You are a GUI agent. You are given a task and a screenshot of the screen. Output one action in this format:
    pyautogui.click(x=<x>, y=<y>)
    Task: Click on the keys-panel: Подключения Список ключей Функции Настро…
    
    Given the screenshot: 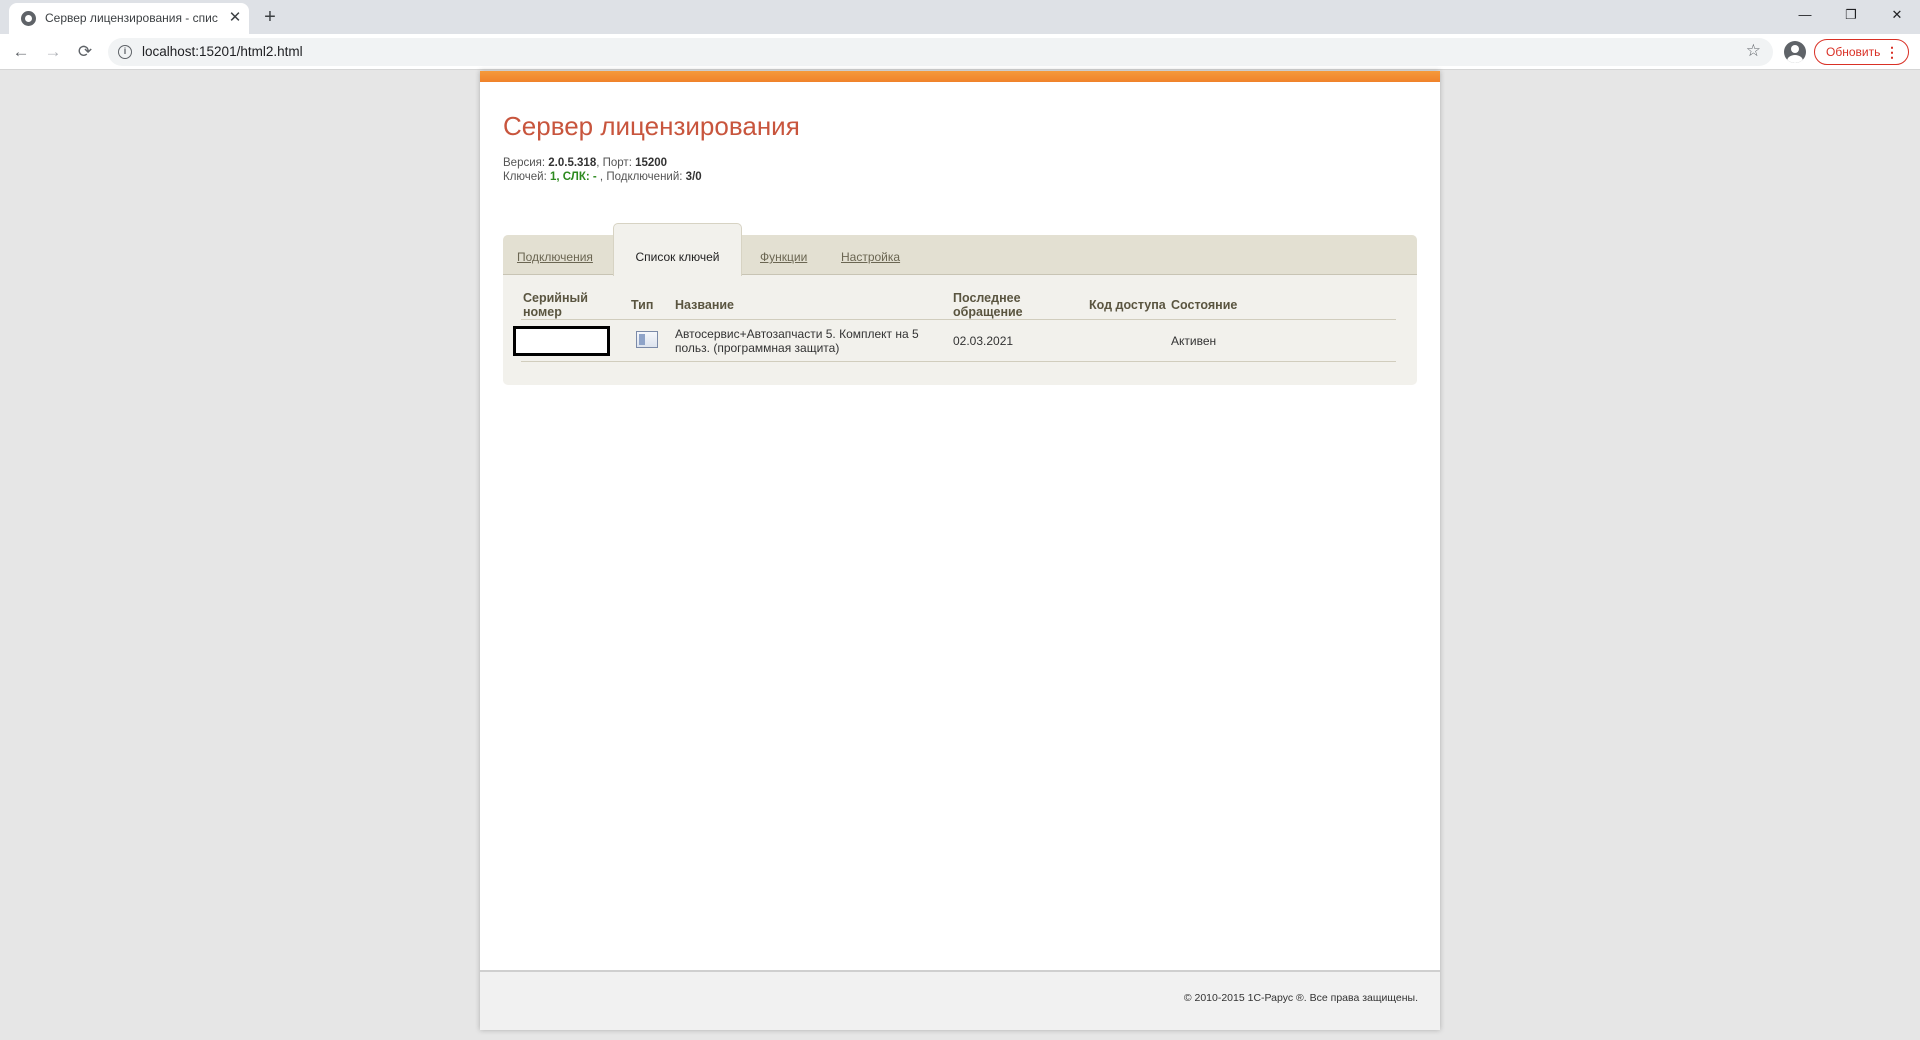 What is the action you would take?
    pyautogui.click(x=960, y=304)
    